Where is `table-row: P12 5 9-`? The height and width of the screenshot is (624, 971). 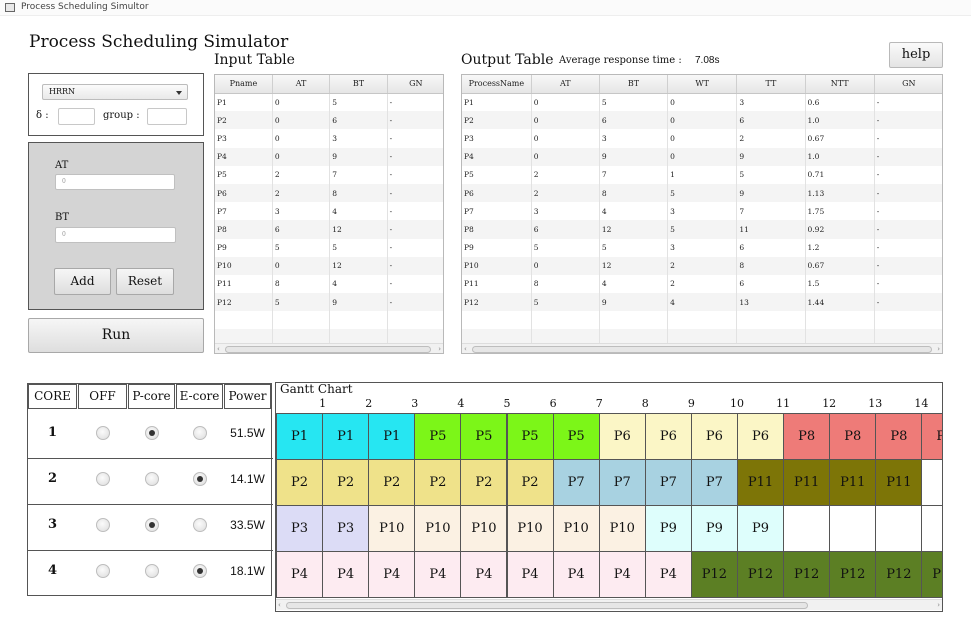 table-row: P12 5 9- is located at coordinates (329, 302).